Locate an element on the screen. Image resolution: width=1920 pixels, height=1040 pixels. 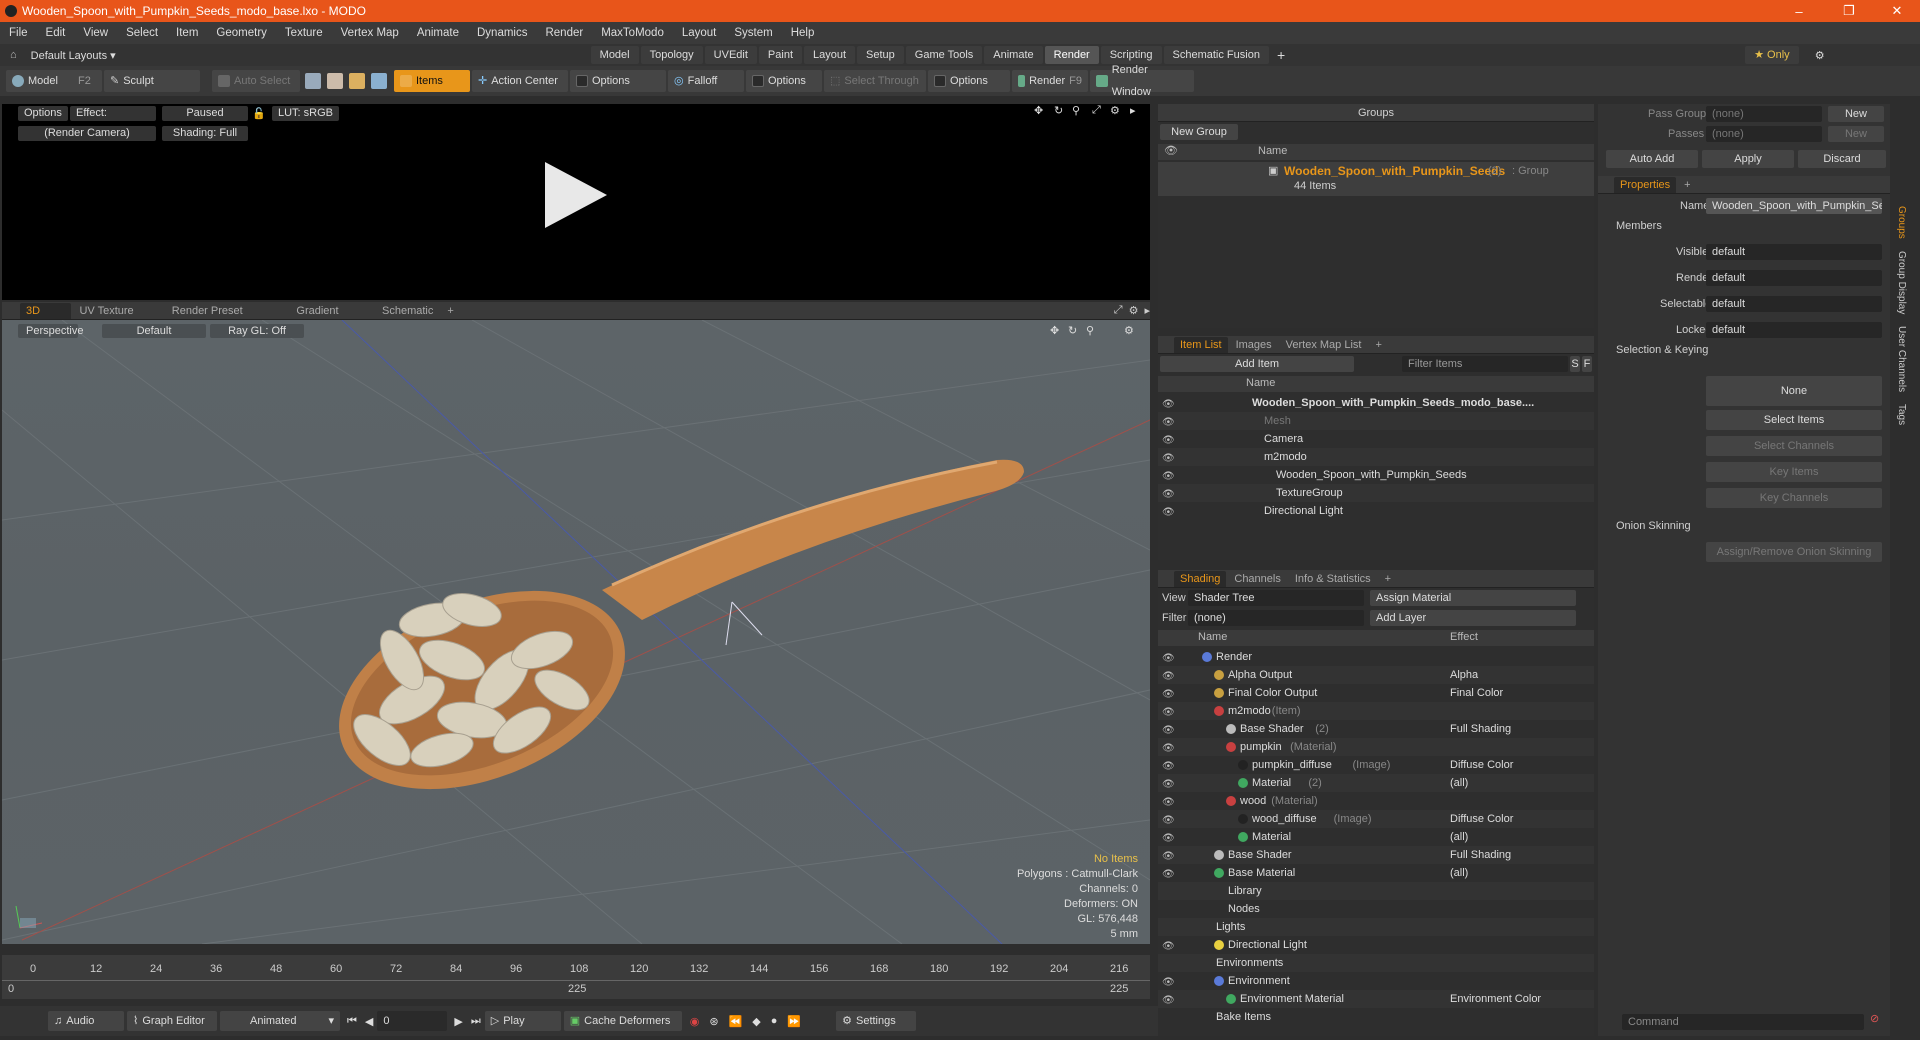
viewport-settings-icon: ⚙ is located at coordinates (1129, 330).